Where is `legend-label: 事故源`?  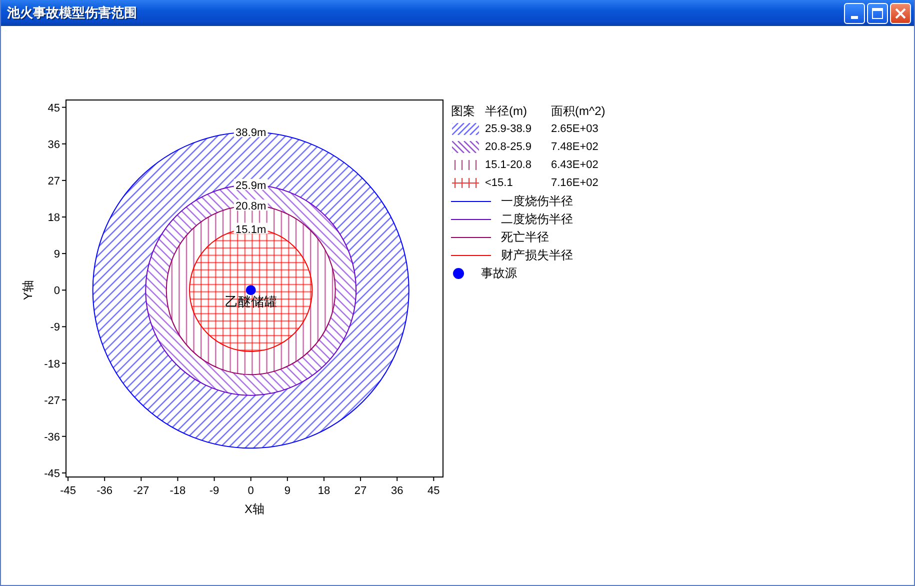 legend-label: 事故源 is located at coordinates (499, 273).